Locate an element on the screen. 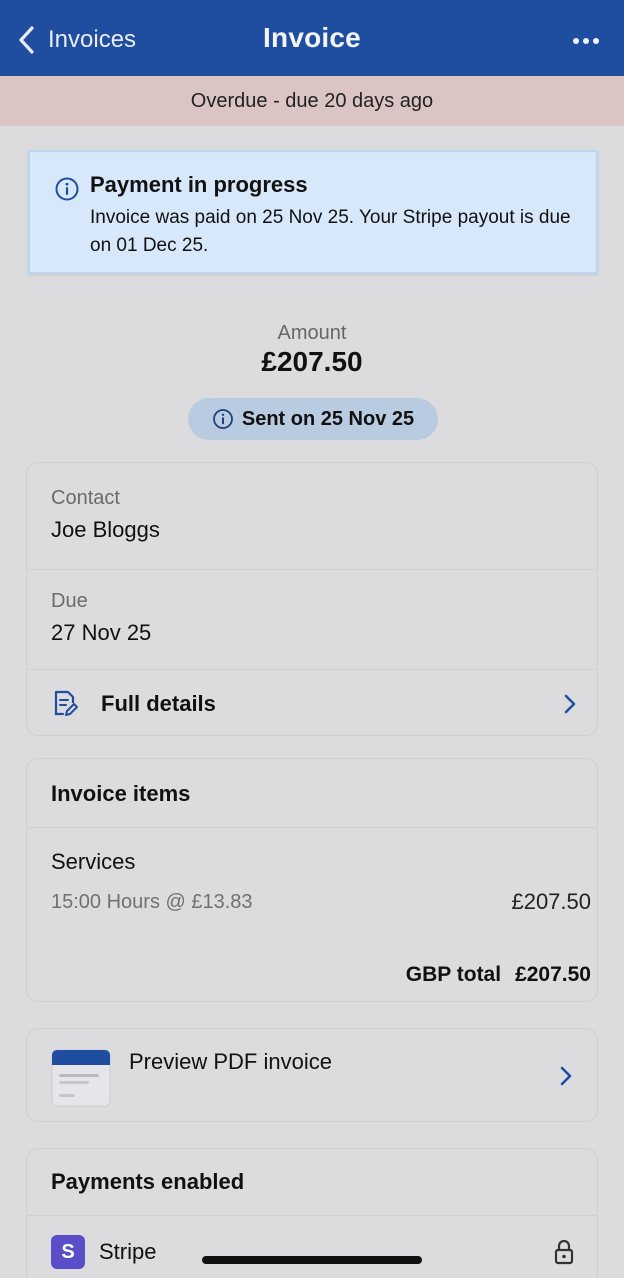 Image resolution: width=624 pixels, height=1278 pixels. invoice-item-row: Services 15:00 Hours @ £13.83 £207.50 is located at coordinates (312, 879).